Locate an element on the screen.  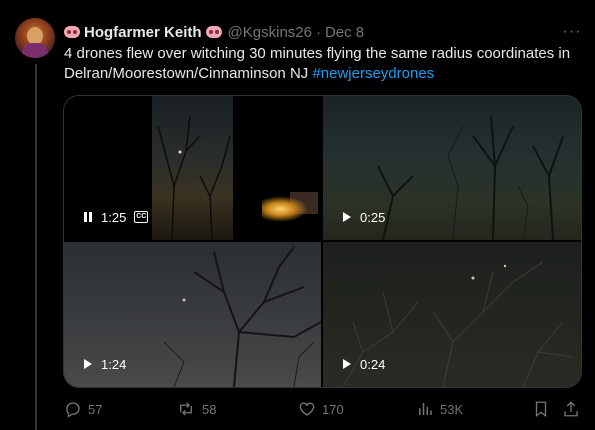
repost-icon is located at coordinates (186, 409).